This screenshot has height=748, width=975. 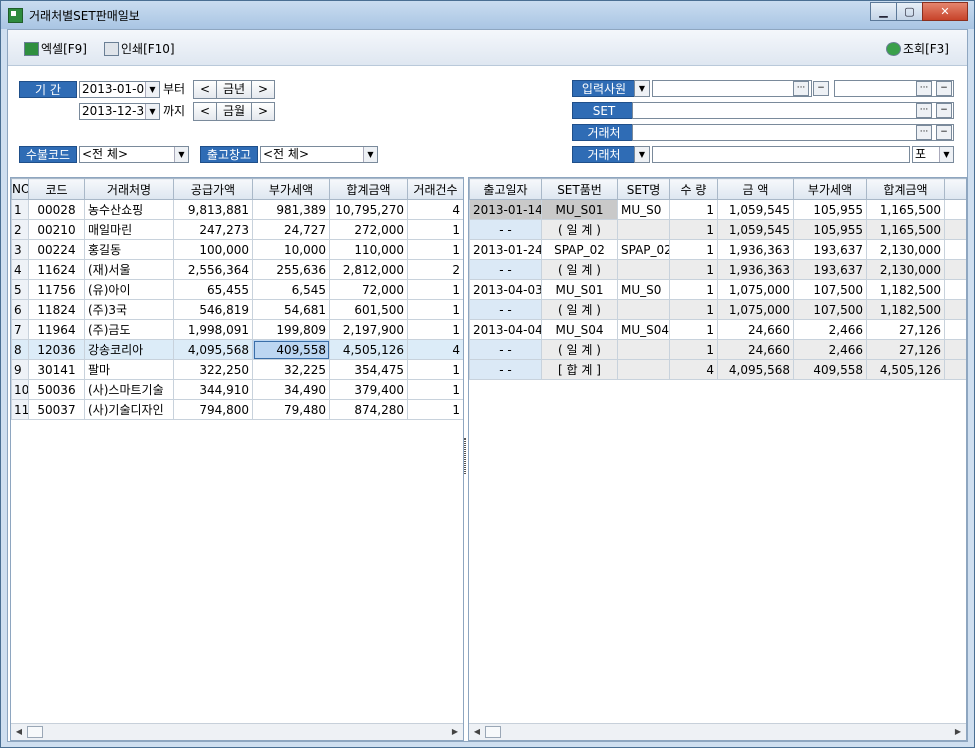 I want to click on vat-amount-cell: 32,225, so click(x=291, y=369).